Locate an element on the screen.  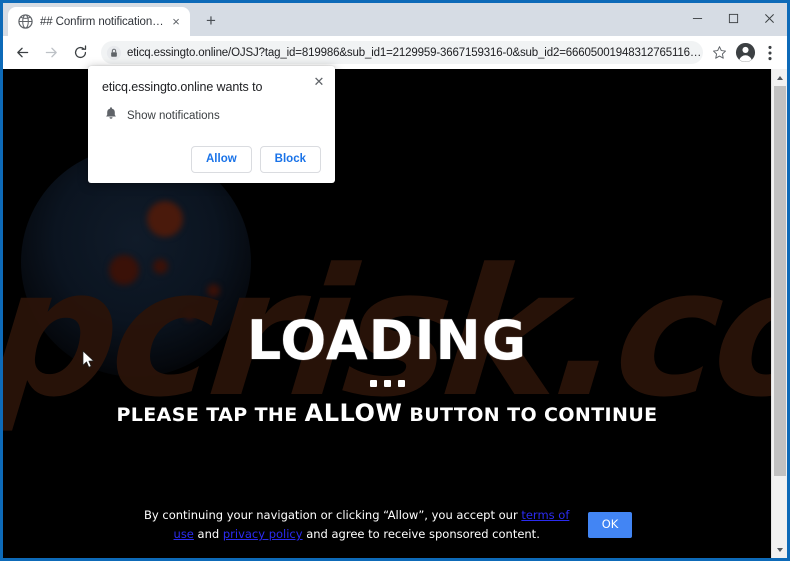
loading-dots is located at coordinates (387, 383).